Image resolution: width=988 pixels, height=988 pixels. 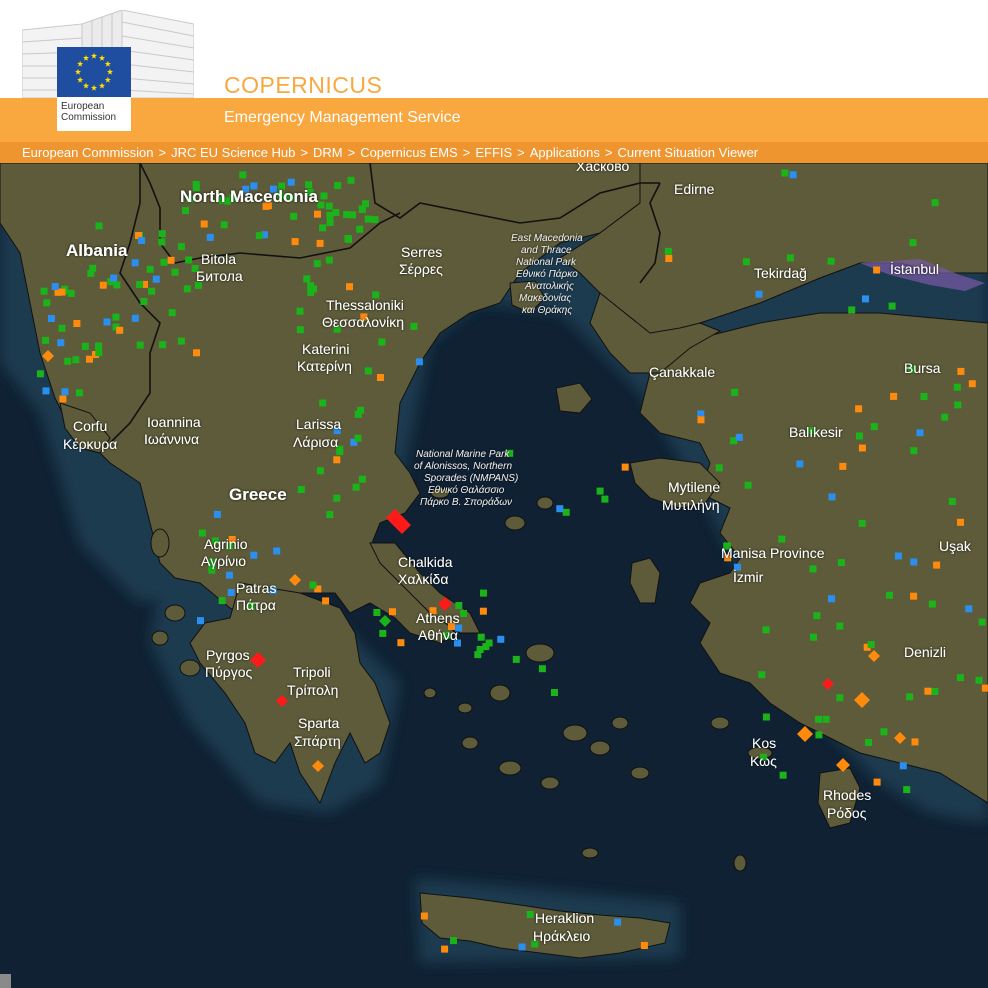 What do you see at coordinates (303, 85) in the screenshot?
I see `site-title: COPERNICUS` at bounding box center [303, 85].